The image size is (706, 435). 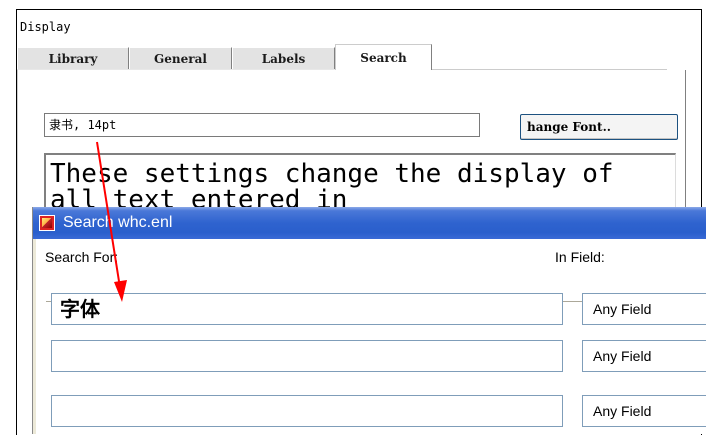 I want to click on annotation-arrow, so click(x=111, y=221).